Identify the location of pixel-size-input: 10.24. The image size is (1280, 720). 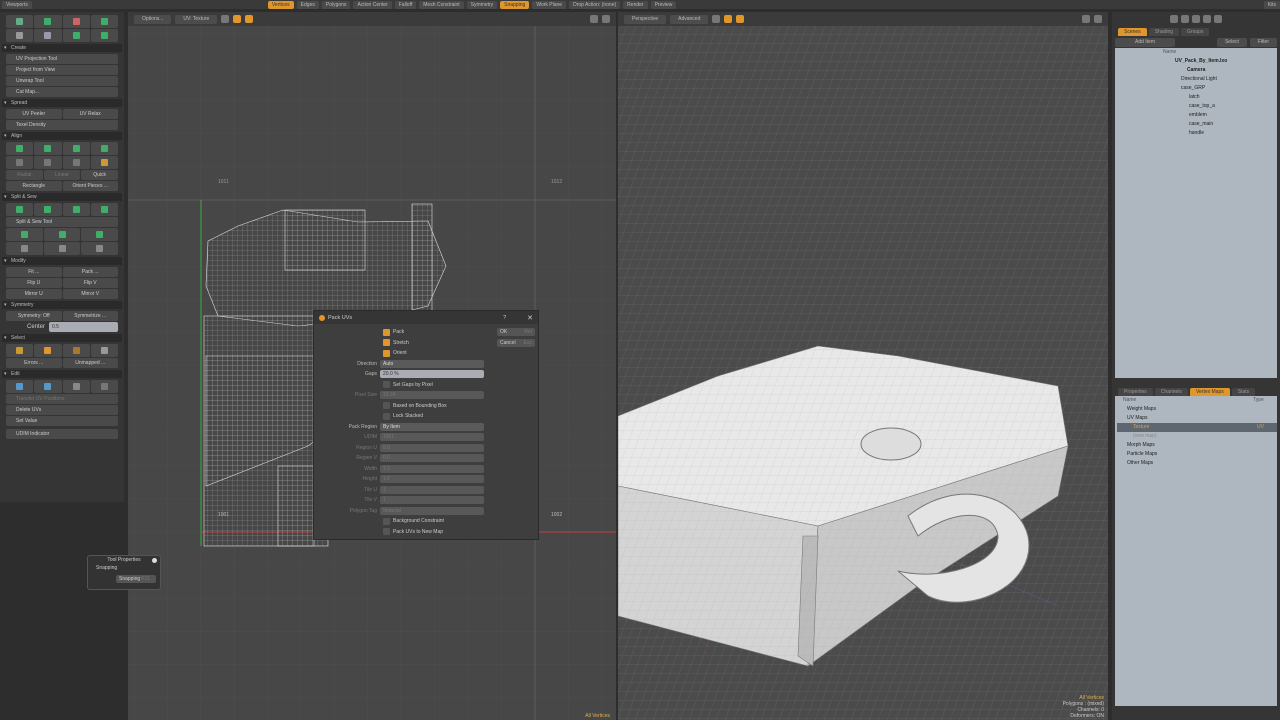
(432, 395).